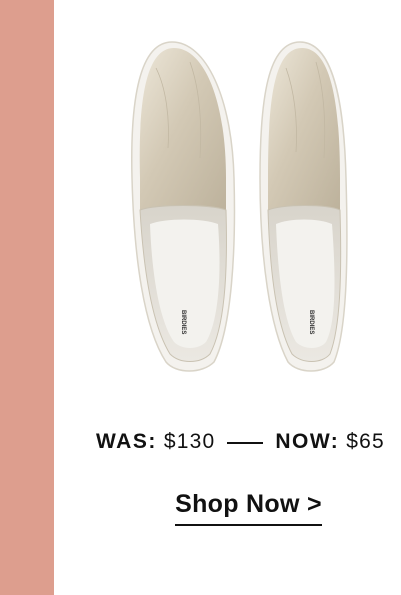 Image resolution: width=401 pixels, height=595 pixels. What do you see at coordinates (126, 441) in the screenshot?
I see `was-label: WAS:` at bounding box center [126, 441].